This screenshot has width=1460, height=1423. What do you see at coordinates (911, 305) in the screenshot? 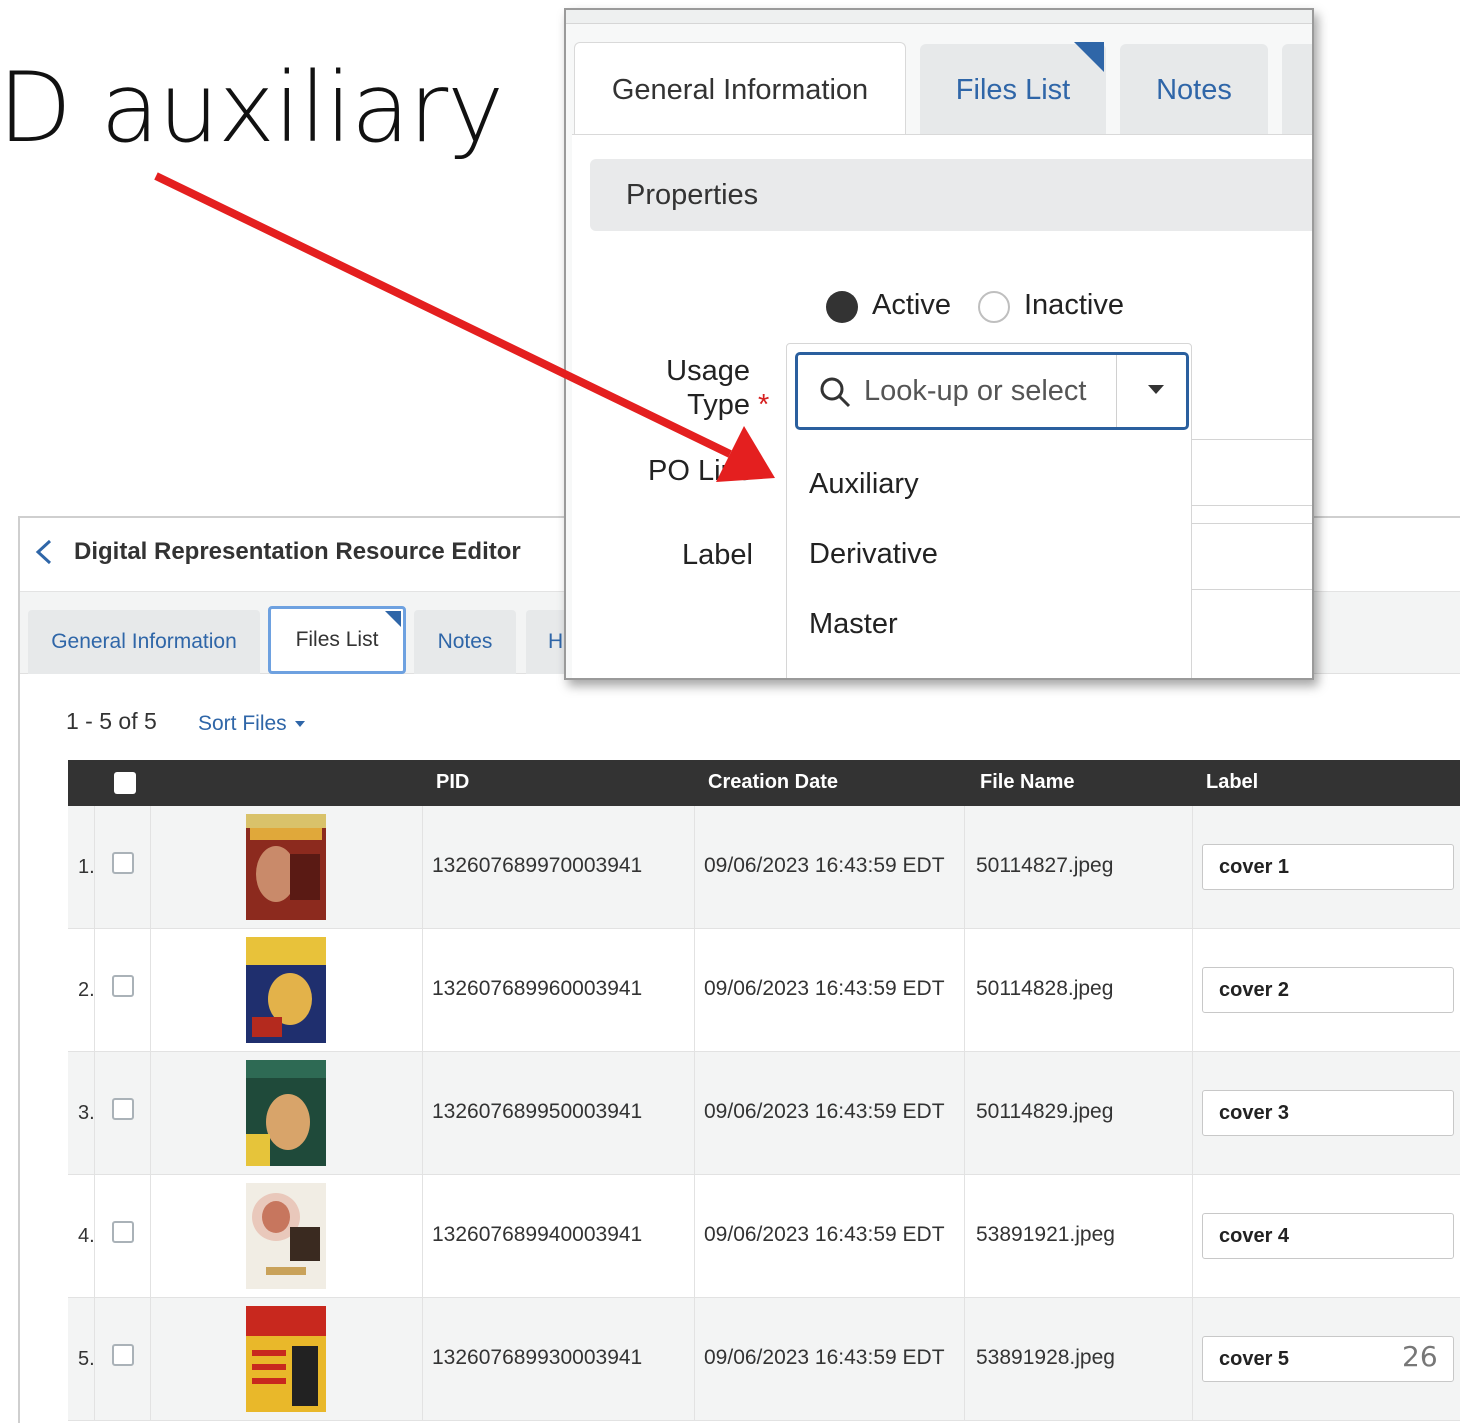
I see `radio-active-label: Active` at bounding box center [911, 305].